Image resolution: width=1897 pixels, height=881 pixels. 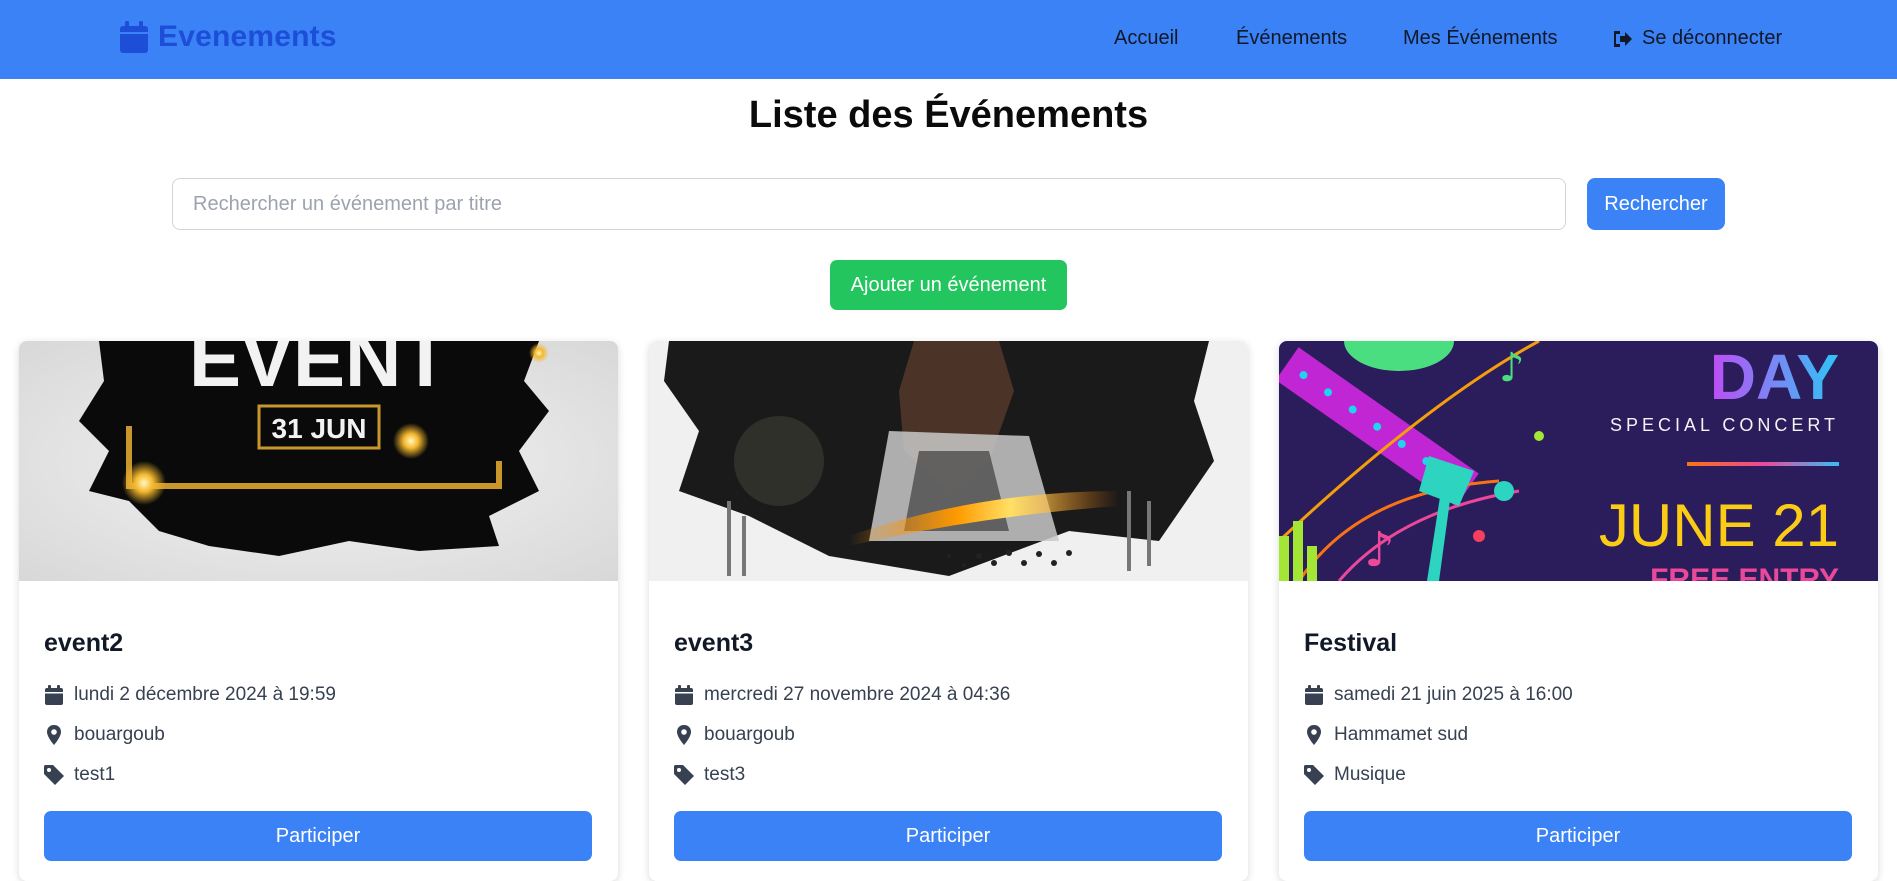 What do you see at coordinates (84, 643) in the screenshot?
I see `event-title: event2` at bounding box center [84, 643].